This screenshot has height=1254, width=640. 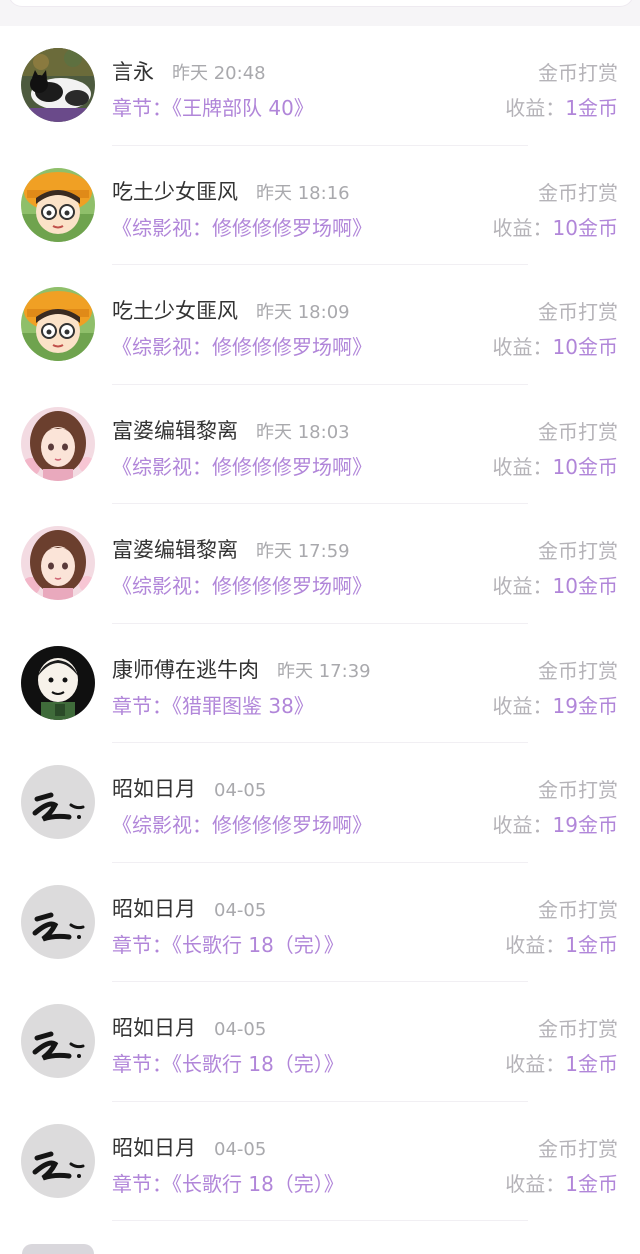 I want to click on user-name-row: 富婆编辑黎离 昨天 17:59, so click(x=231, y=549).